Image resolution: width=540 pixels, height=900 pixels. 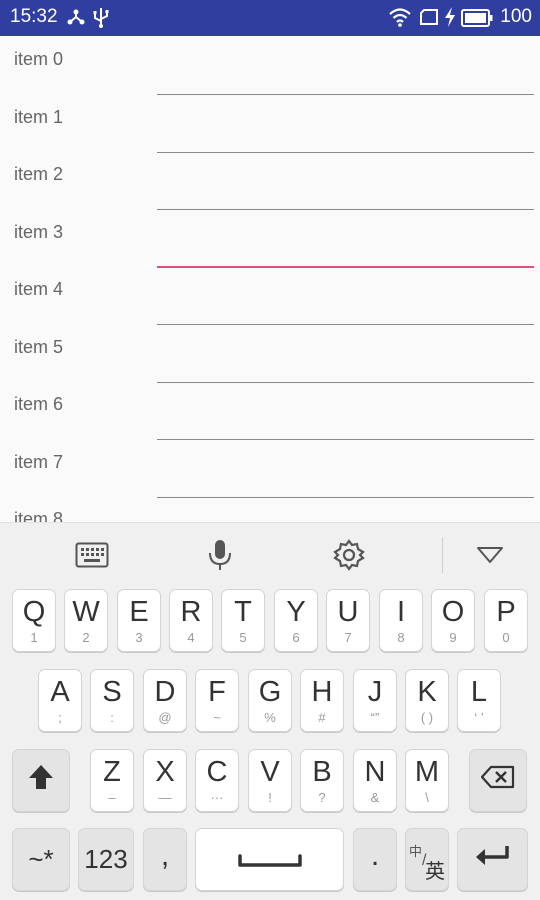 I want to click on backspace-key, so click(x=498, y=780).